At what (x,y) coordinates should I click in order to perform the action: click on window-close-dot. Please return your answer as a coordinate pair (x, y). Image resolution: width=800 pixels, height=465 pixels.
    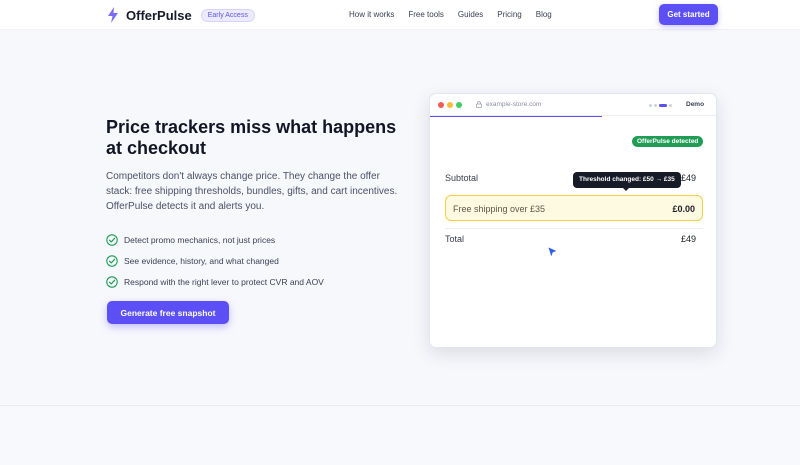
    Looking at the image, I should click on (441, 105).